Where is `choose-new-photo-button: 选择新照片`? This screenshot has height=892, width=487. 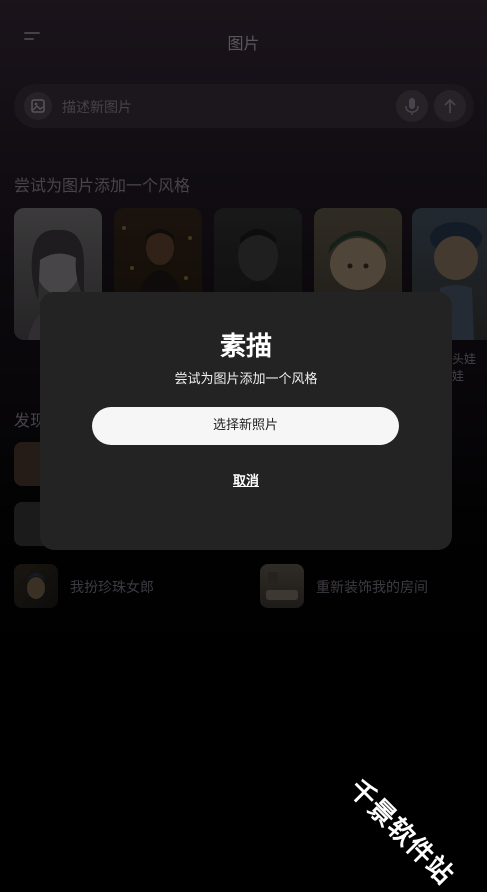
choose-new-photo-button: 选择新照片 is located at coordinates (245, 426).